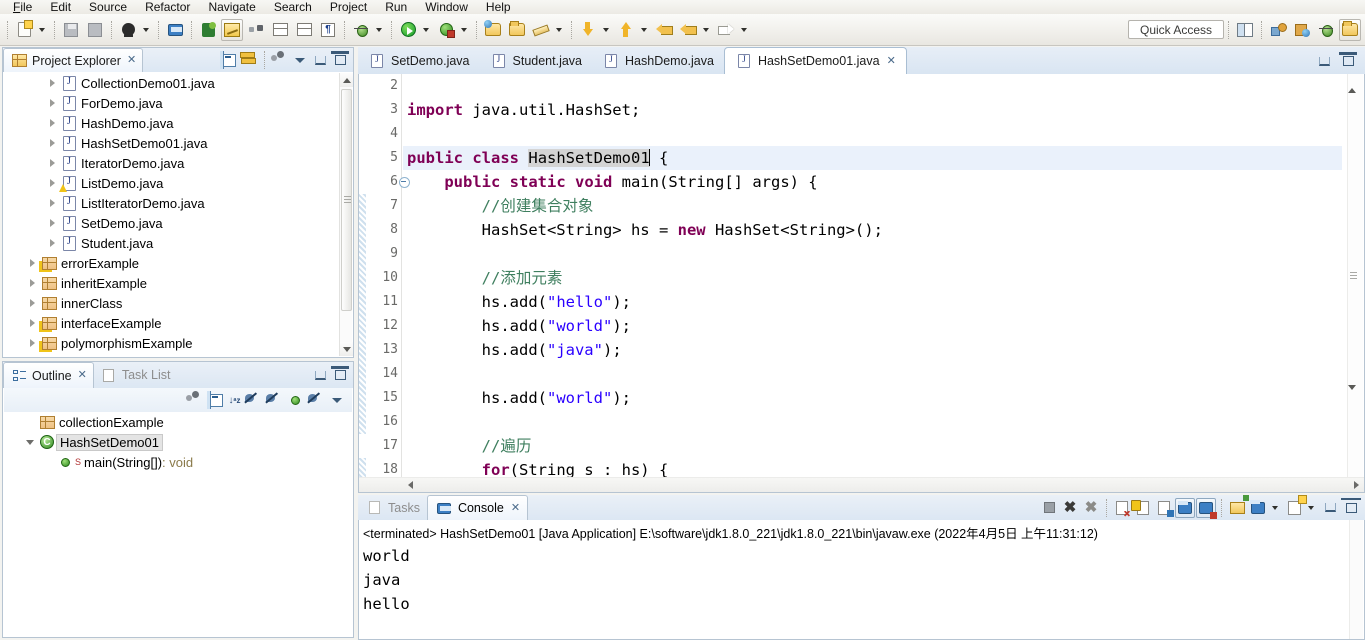 This screenshot has height=640, width=1365. What do you see at coordinates (872, 158) in the screenshot?
I see `code-line: public class HashSetDemo01 {` at bounding box center [872, 158].